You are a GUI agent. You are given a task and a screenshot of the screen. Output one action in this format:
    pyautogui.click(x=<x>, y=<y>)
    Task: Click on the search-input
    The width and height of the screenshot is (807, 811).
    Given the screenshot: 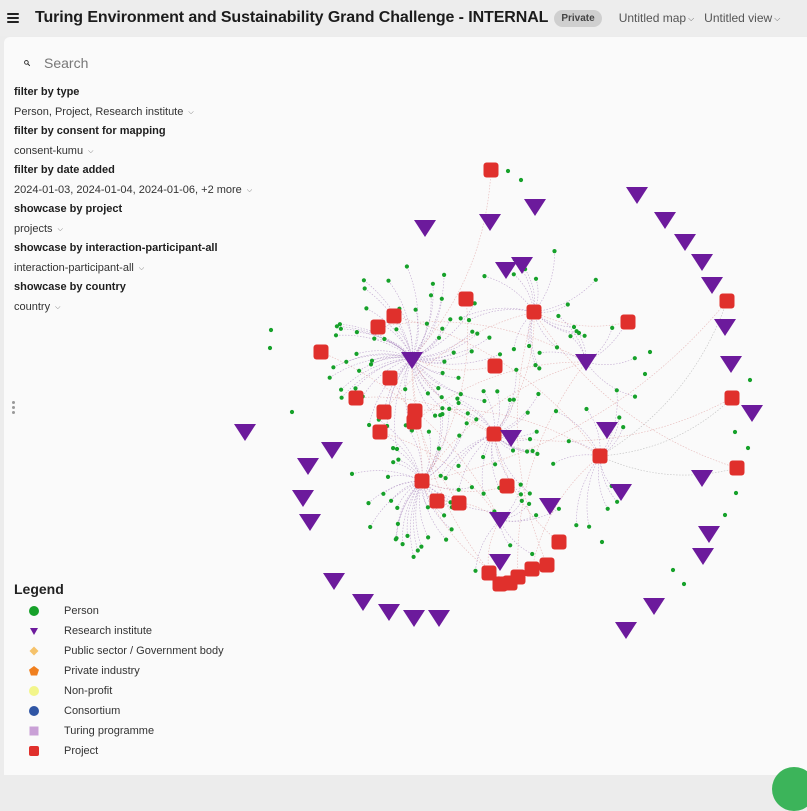 What is the action you would take?
    pyautogui.click(x=74, y=63)
    